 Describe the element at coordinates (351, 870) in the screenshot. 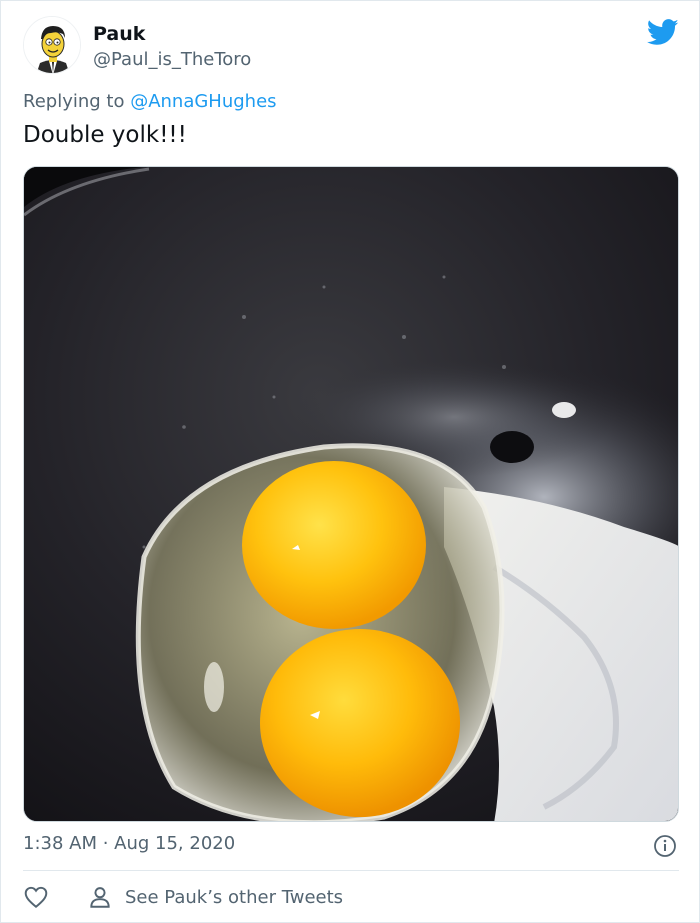

I see `divider` at that location.